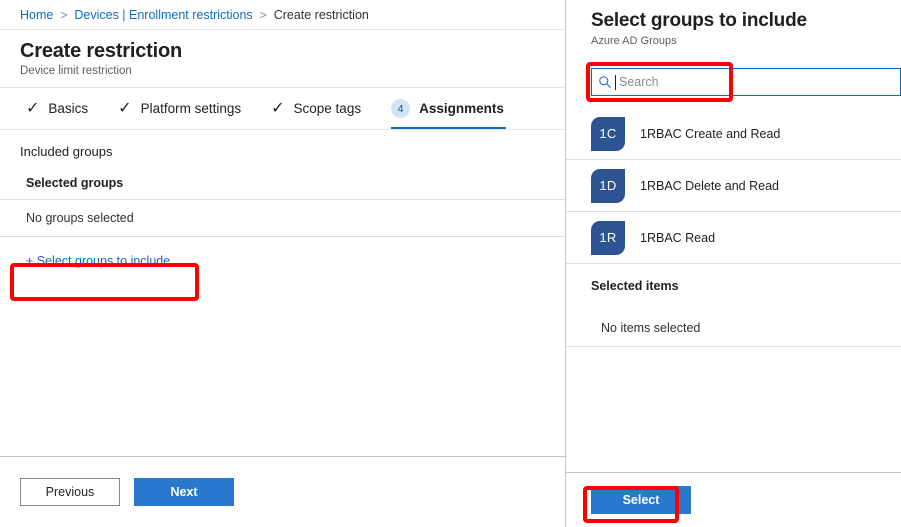  Describe the element at coordinates (282, 218) in the screenshot. I see `no-groups-selected-row: No groups selected` at that location.